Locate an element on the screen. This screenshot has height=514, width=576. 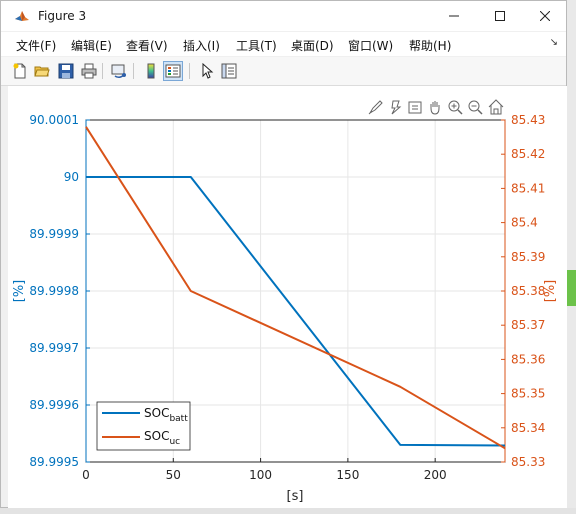
minimize-button is located at coordinates (454, 16).